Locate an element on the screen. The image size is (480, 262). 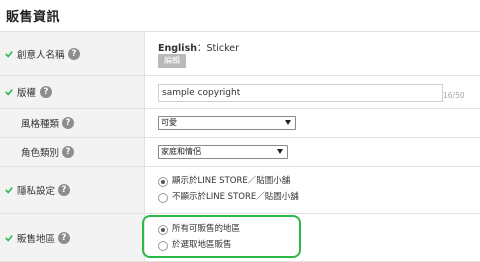
copyright-input: sample copyright is located at coordinates (300, 93).